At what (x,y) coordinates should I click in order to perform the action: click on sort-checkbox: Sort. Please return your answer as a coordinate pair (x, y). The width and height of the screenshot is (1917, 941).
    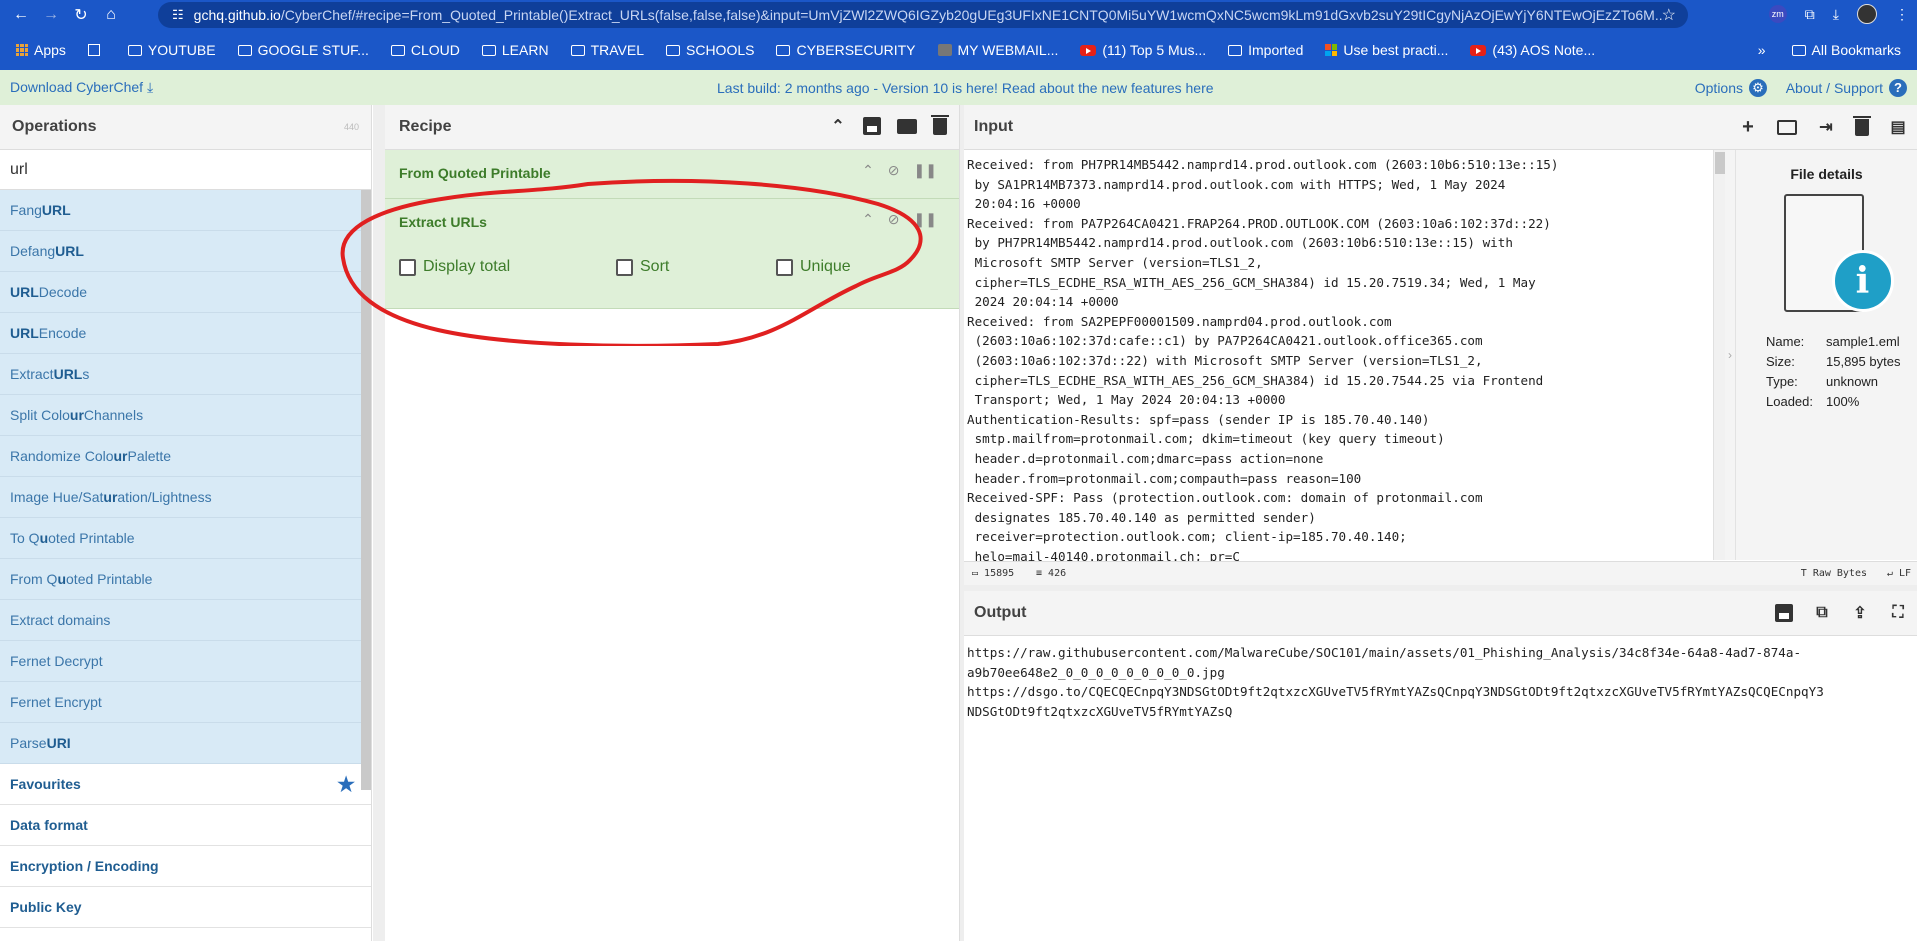
    Looking at the image, I should click on (696, 267).